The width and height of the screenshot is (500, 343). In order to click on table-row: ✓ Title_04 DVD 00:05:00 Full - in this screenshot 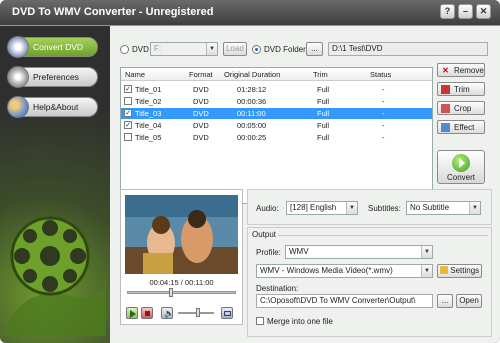, I will do `click(276, 125)`.